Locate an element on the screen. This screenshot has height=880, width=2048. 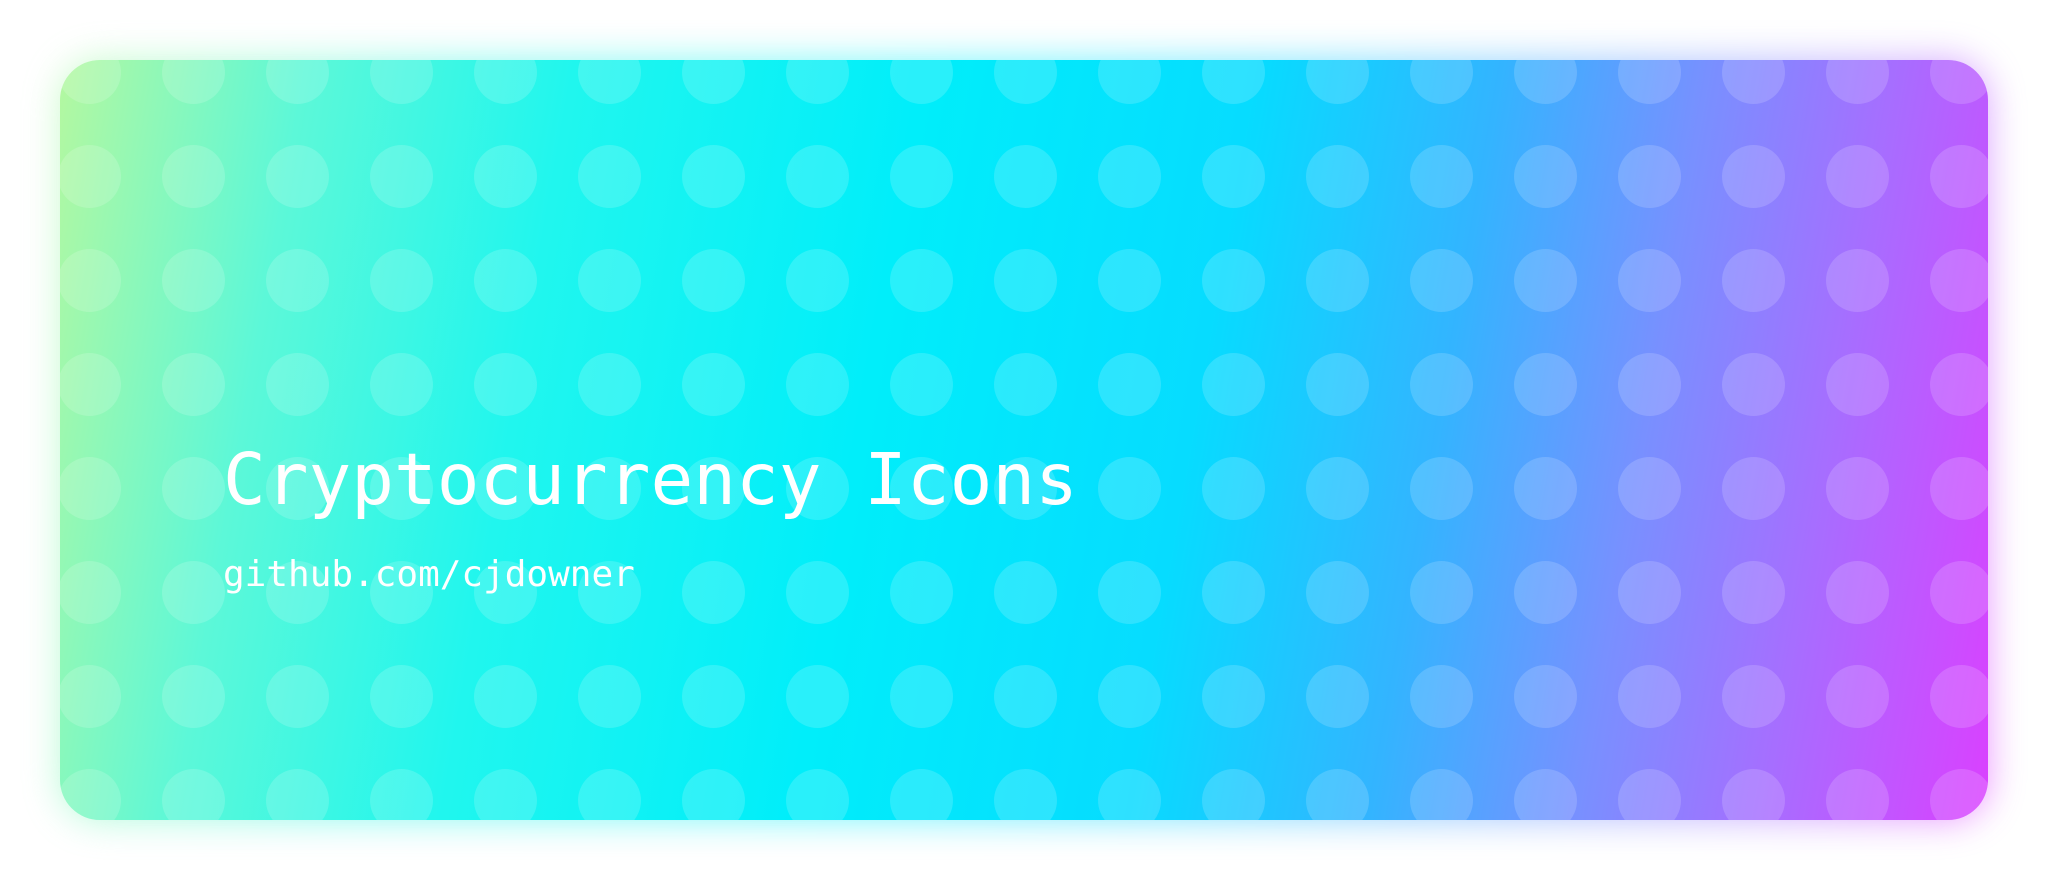
banner-title: Cryptocurrency Icons is located at coordinates (650, 479).